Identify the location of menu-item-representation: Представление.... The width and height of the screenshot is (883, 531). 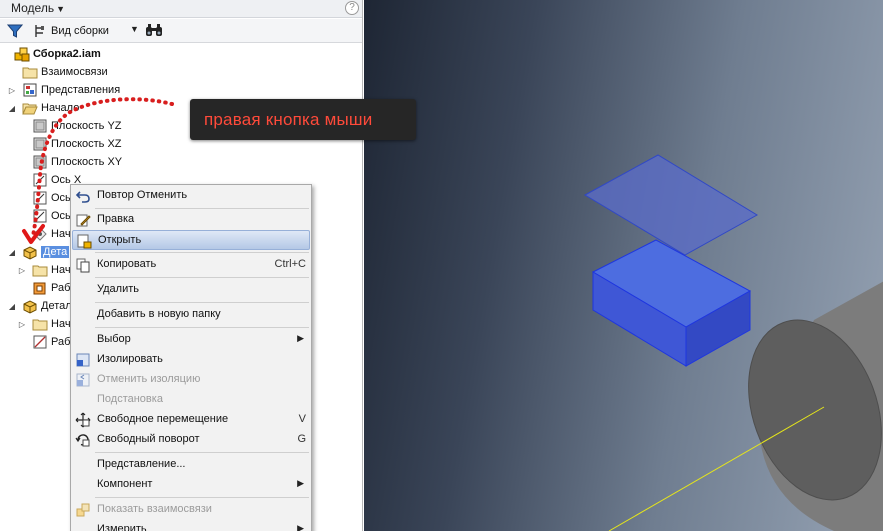
(191, 465).